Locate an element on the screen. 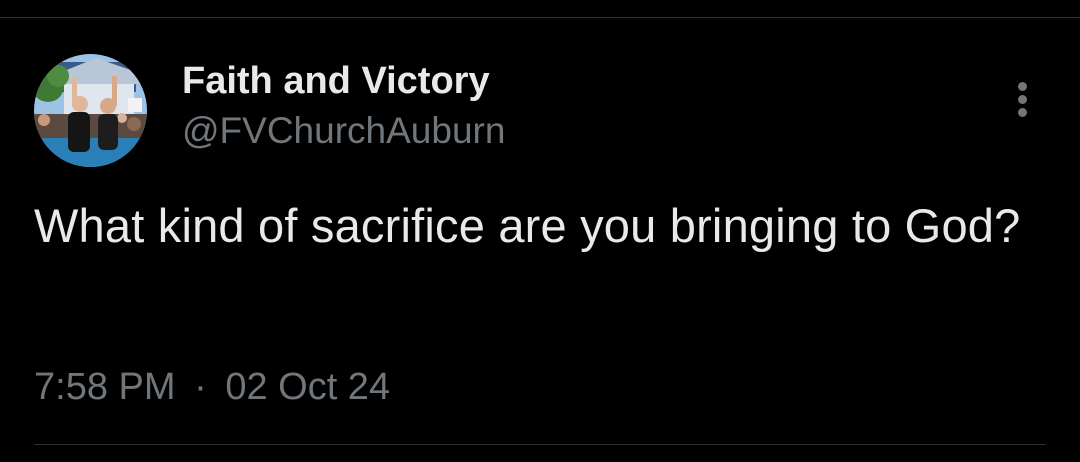  bottom-divider is located at coordinates (540, 444).